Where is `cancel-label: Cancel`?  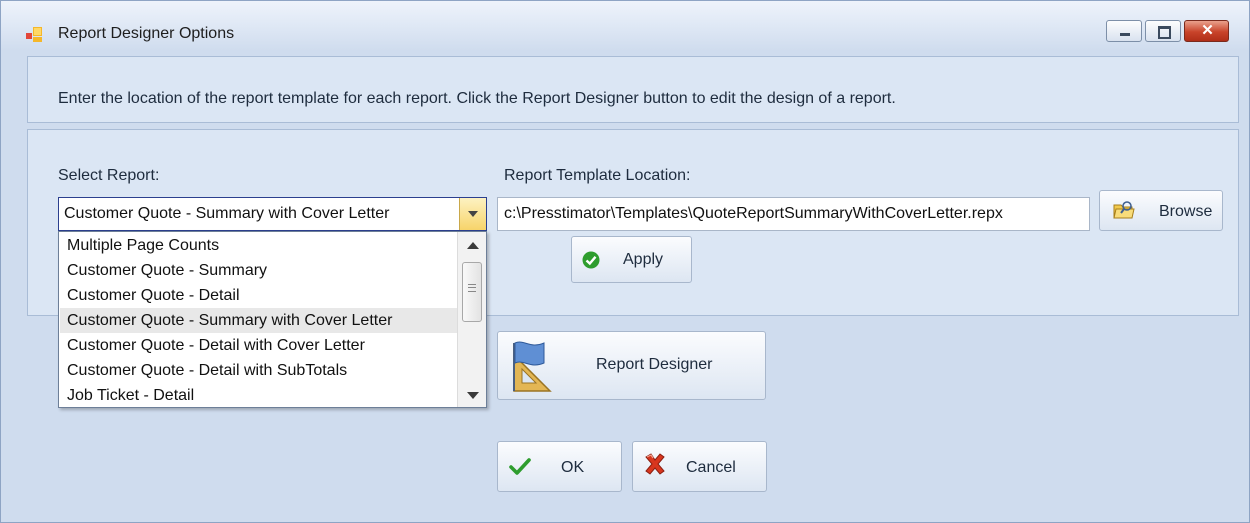 cancel-label: Cancel is located at coordinates (711, 467).